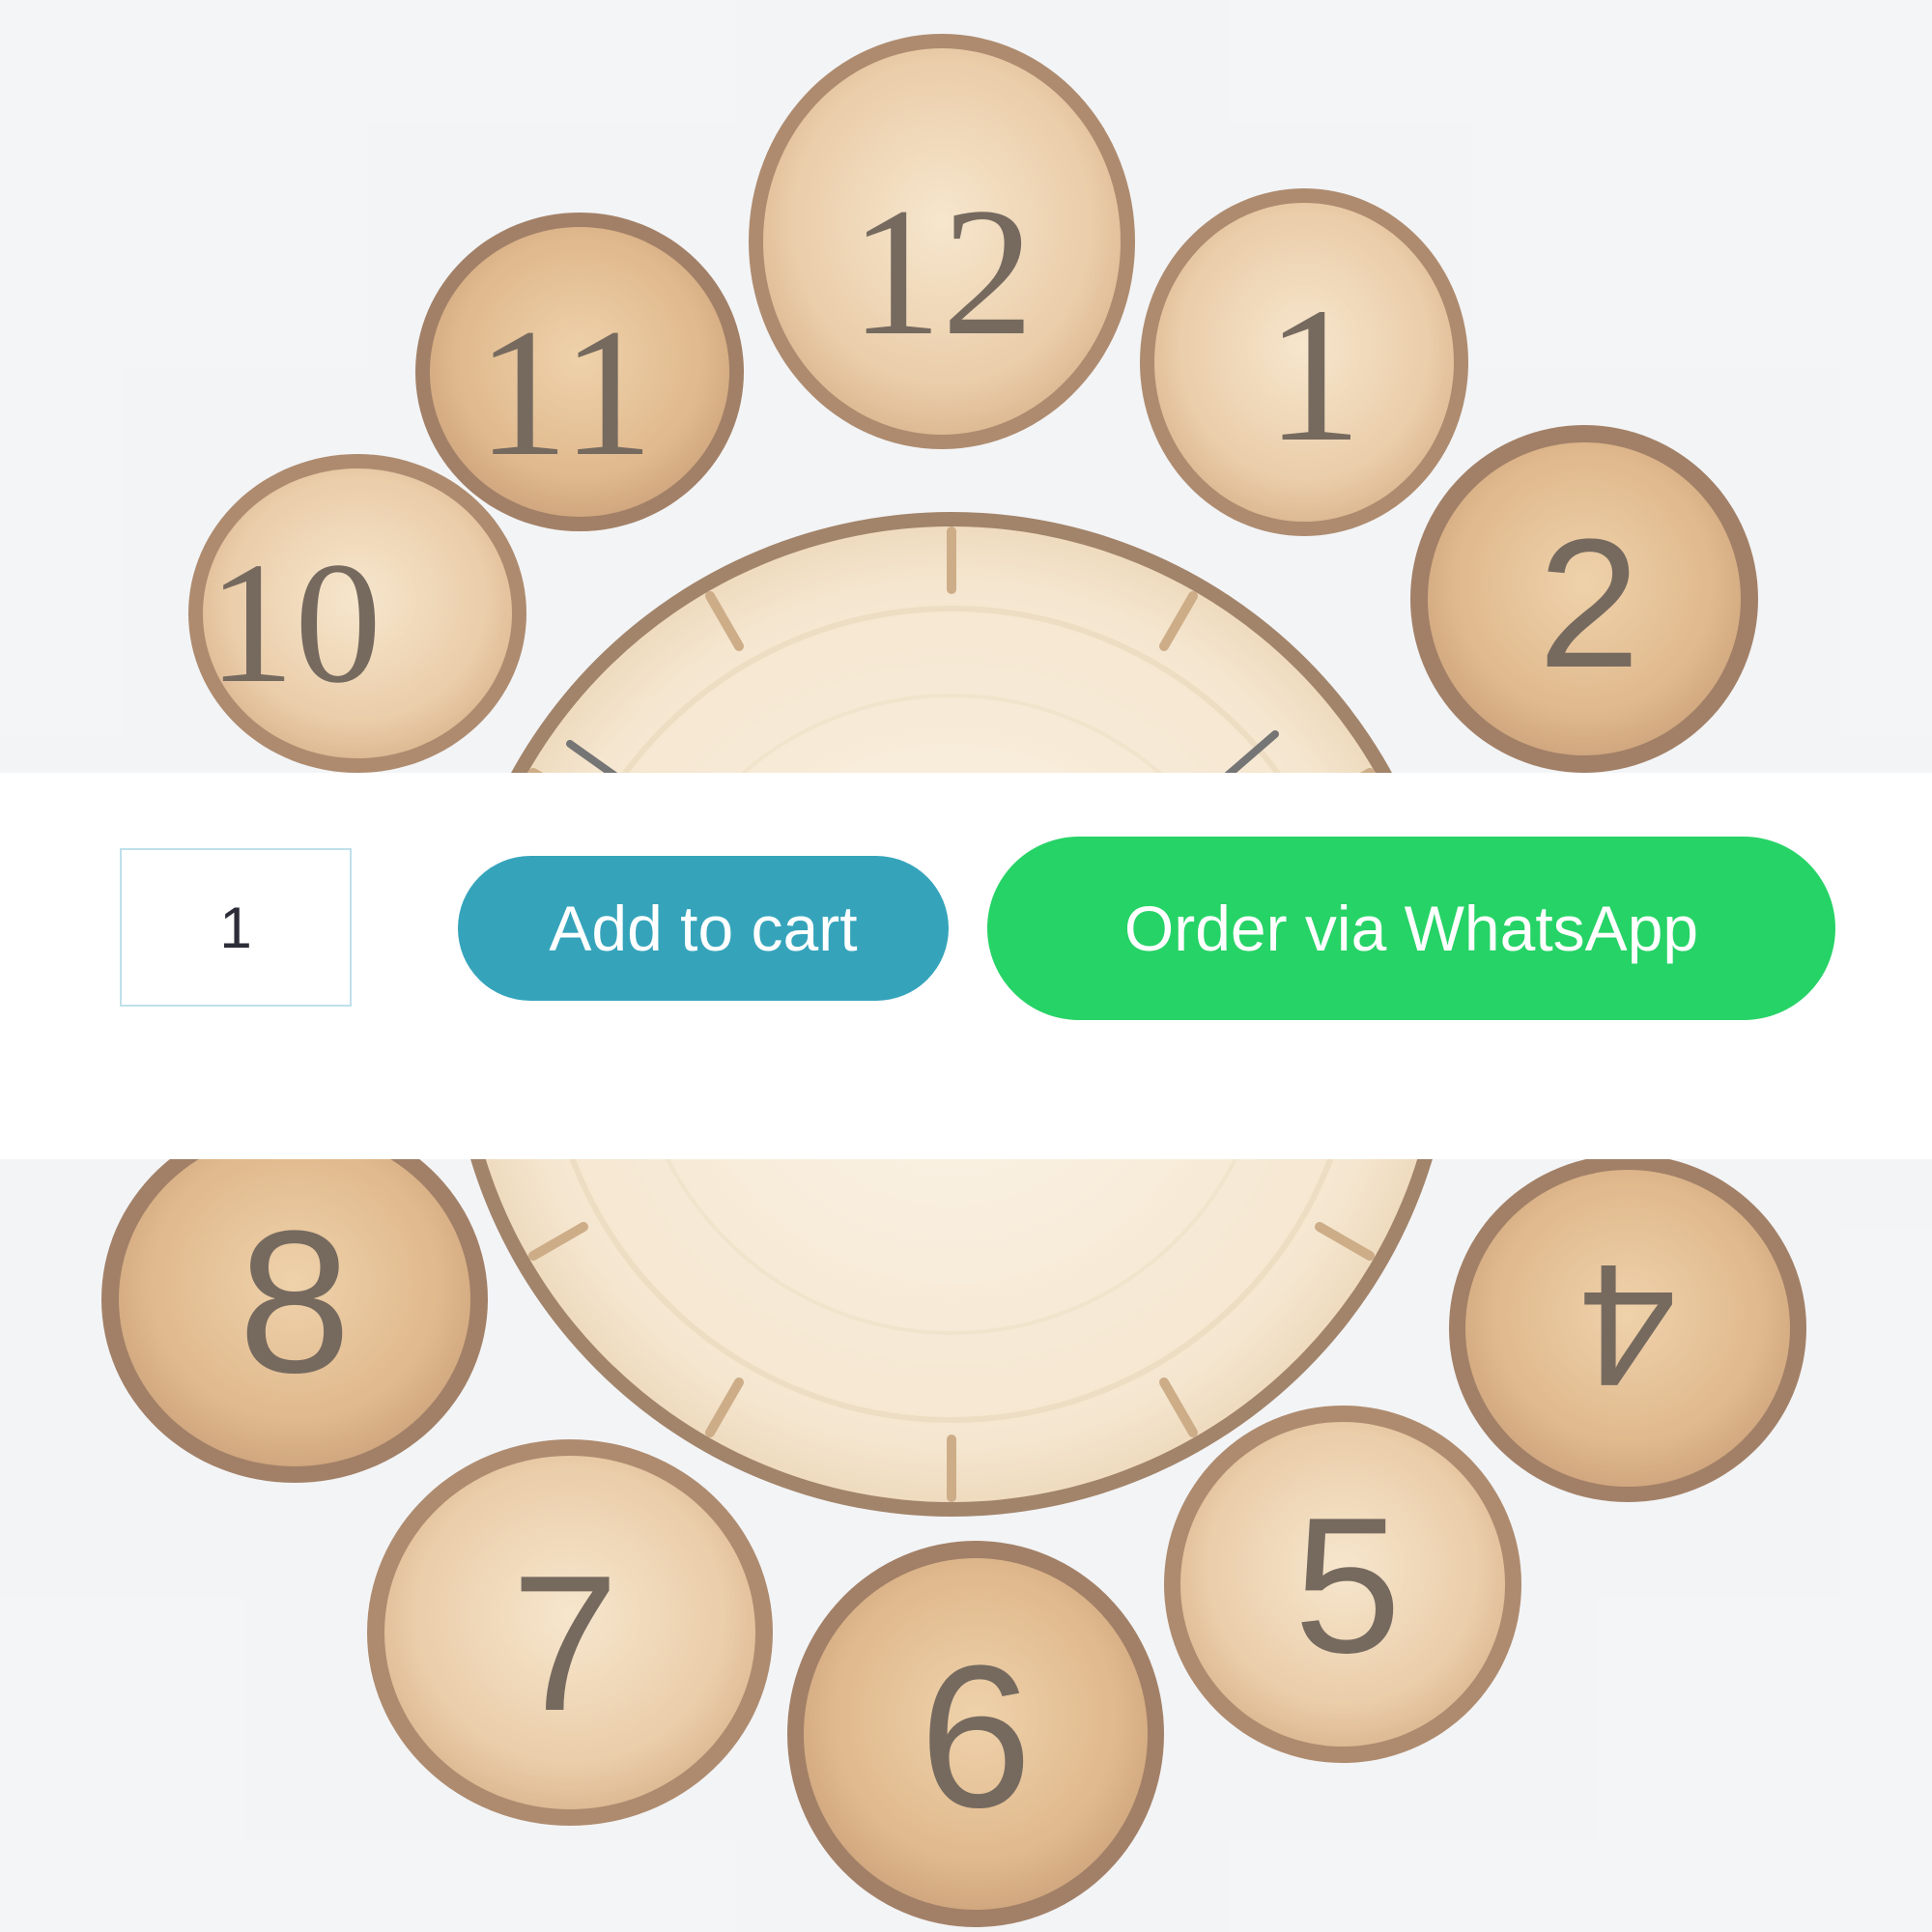  What do you see at coordinates (564, 1643) in the screenshot?
I see `hour-label-7: 7` at bounding box center [564, 1643].